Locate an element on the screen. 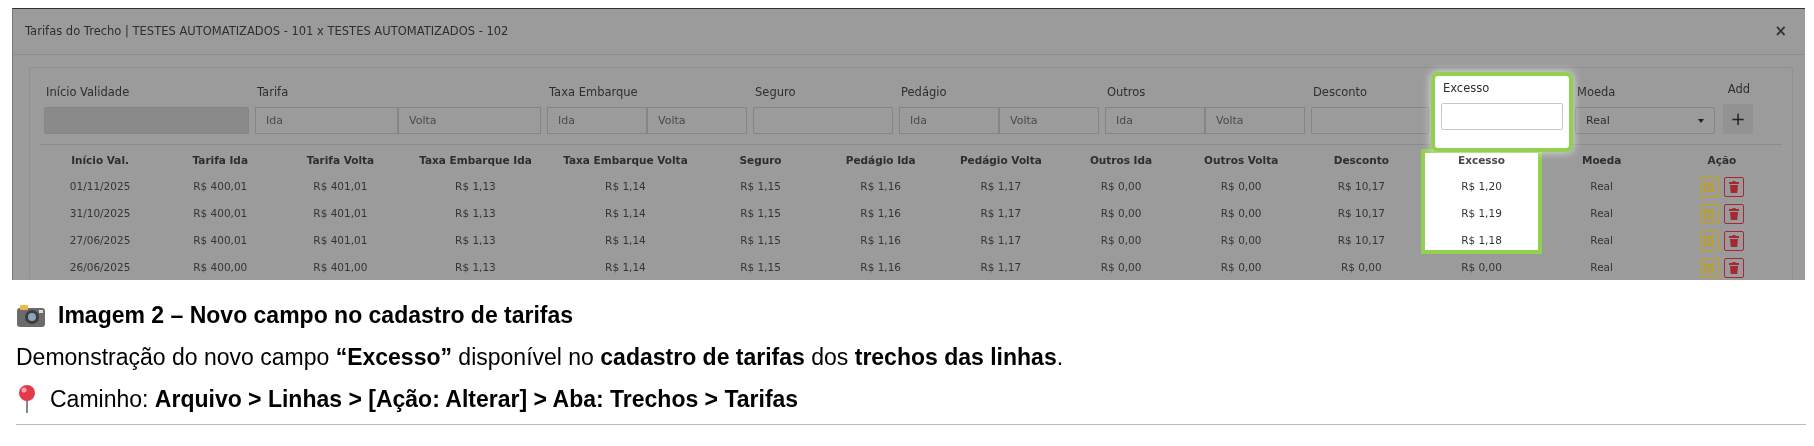 The width and height of the screenshot is (1814, 446). field-label: Seguro is located at coordinates (775, 92).